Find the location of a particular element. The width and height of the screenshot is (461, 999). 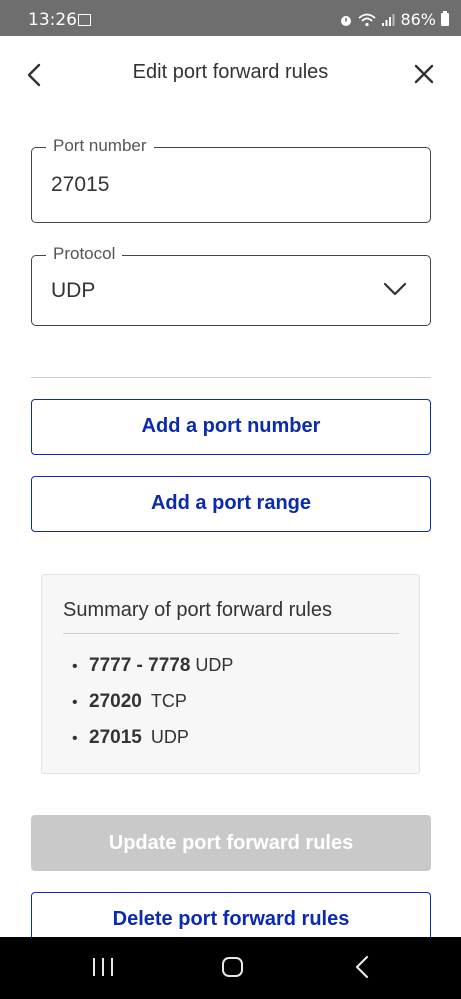

divider is located at coordinates (231, 377).